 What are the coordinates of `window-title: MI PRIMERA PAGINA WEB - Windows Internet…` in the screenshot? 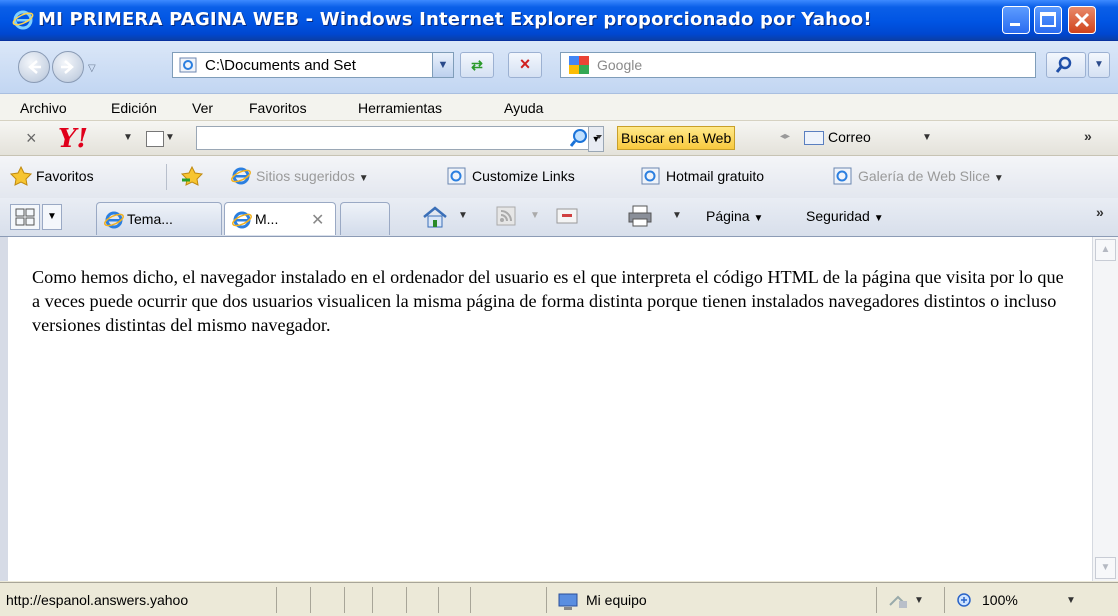 It's located at (455, 19).